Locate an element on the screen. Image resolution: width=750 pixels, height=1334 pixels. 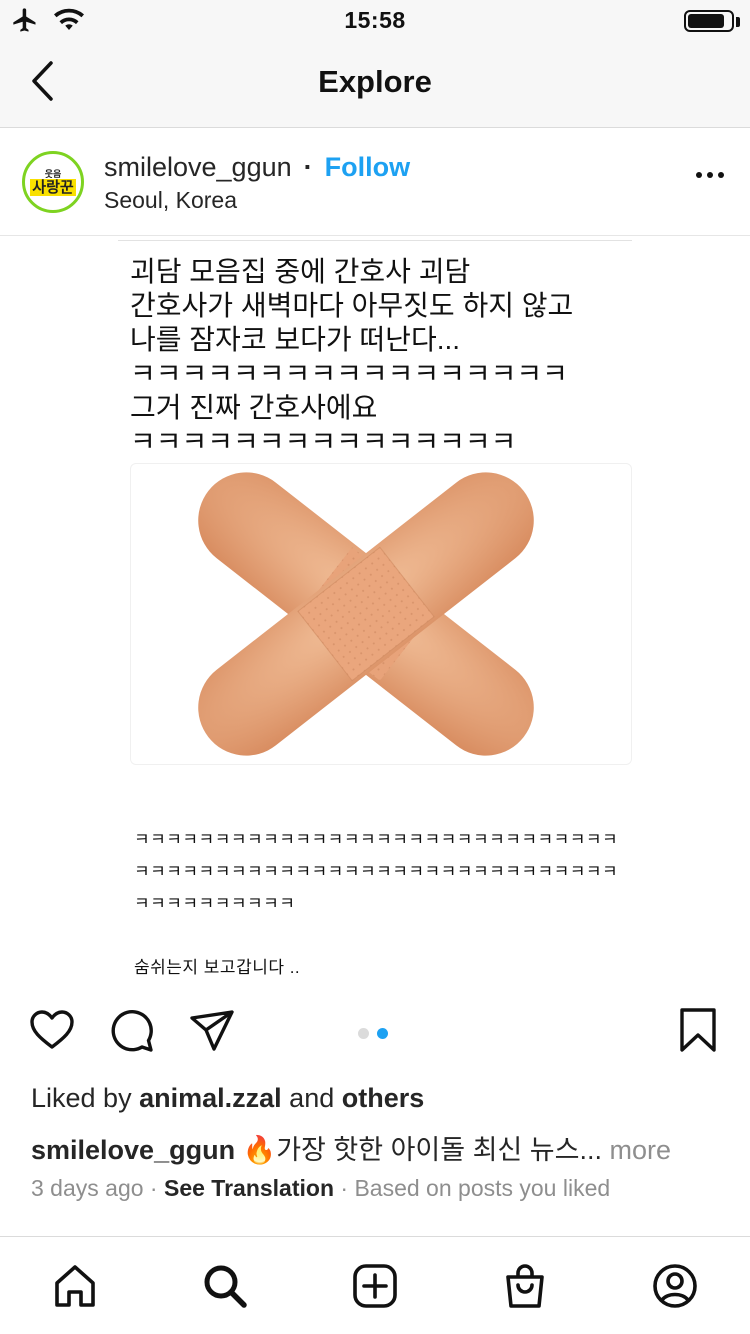
more-horizontal-icon is located at coordinates (710, 175).